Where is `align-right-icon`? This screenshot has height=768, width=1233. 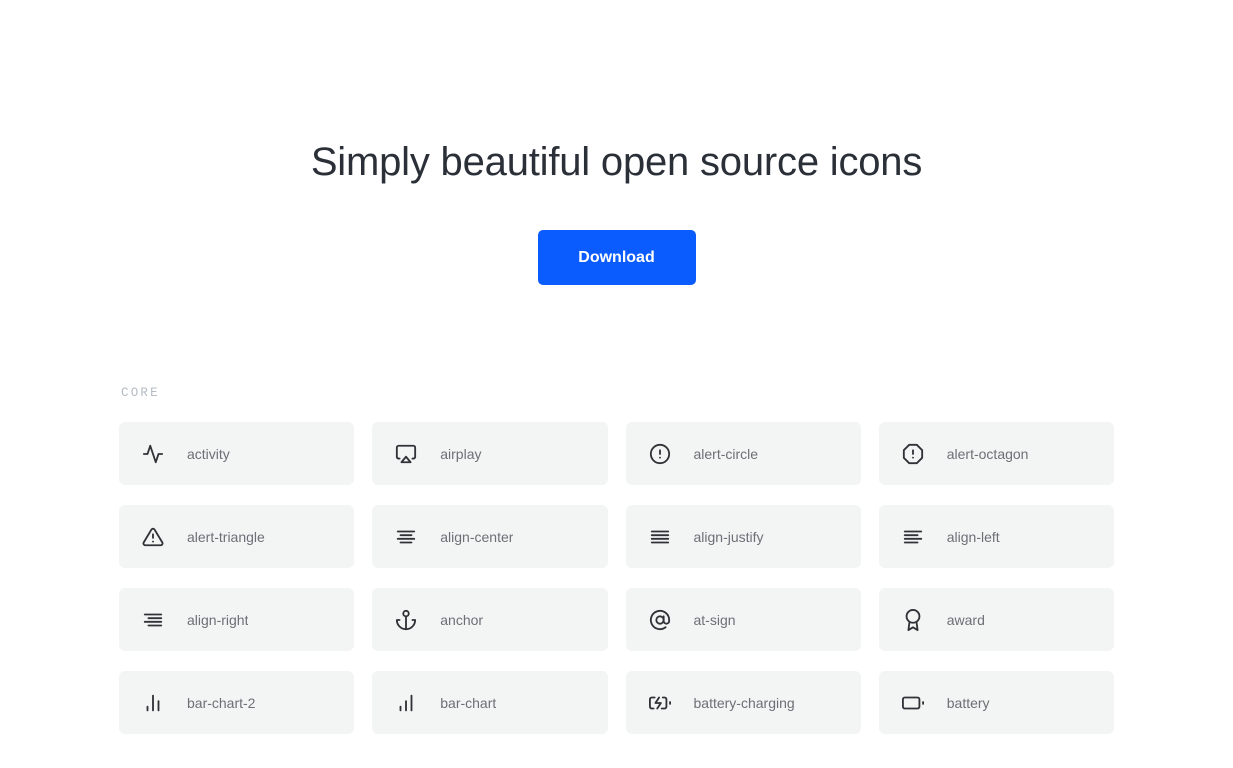
align-right-icon is located at coordinates (153, 620).